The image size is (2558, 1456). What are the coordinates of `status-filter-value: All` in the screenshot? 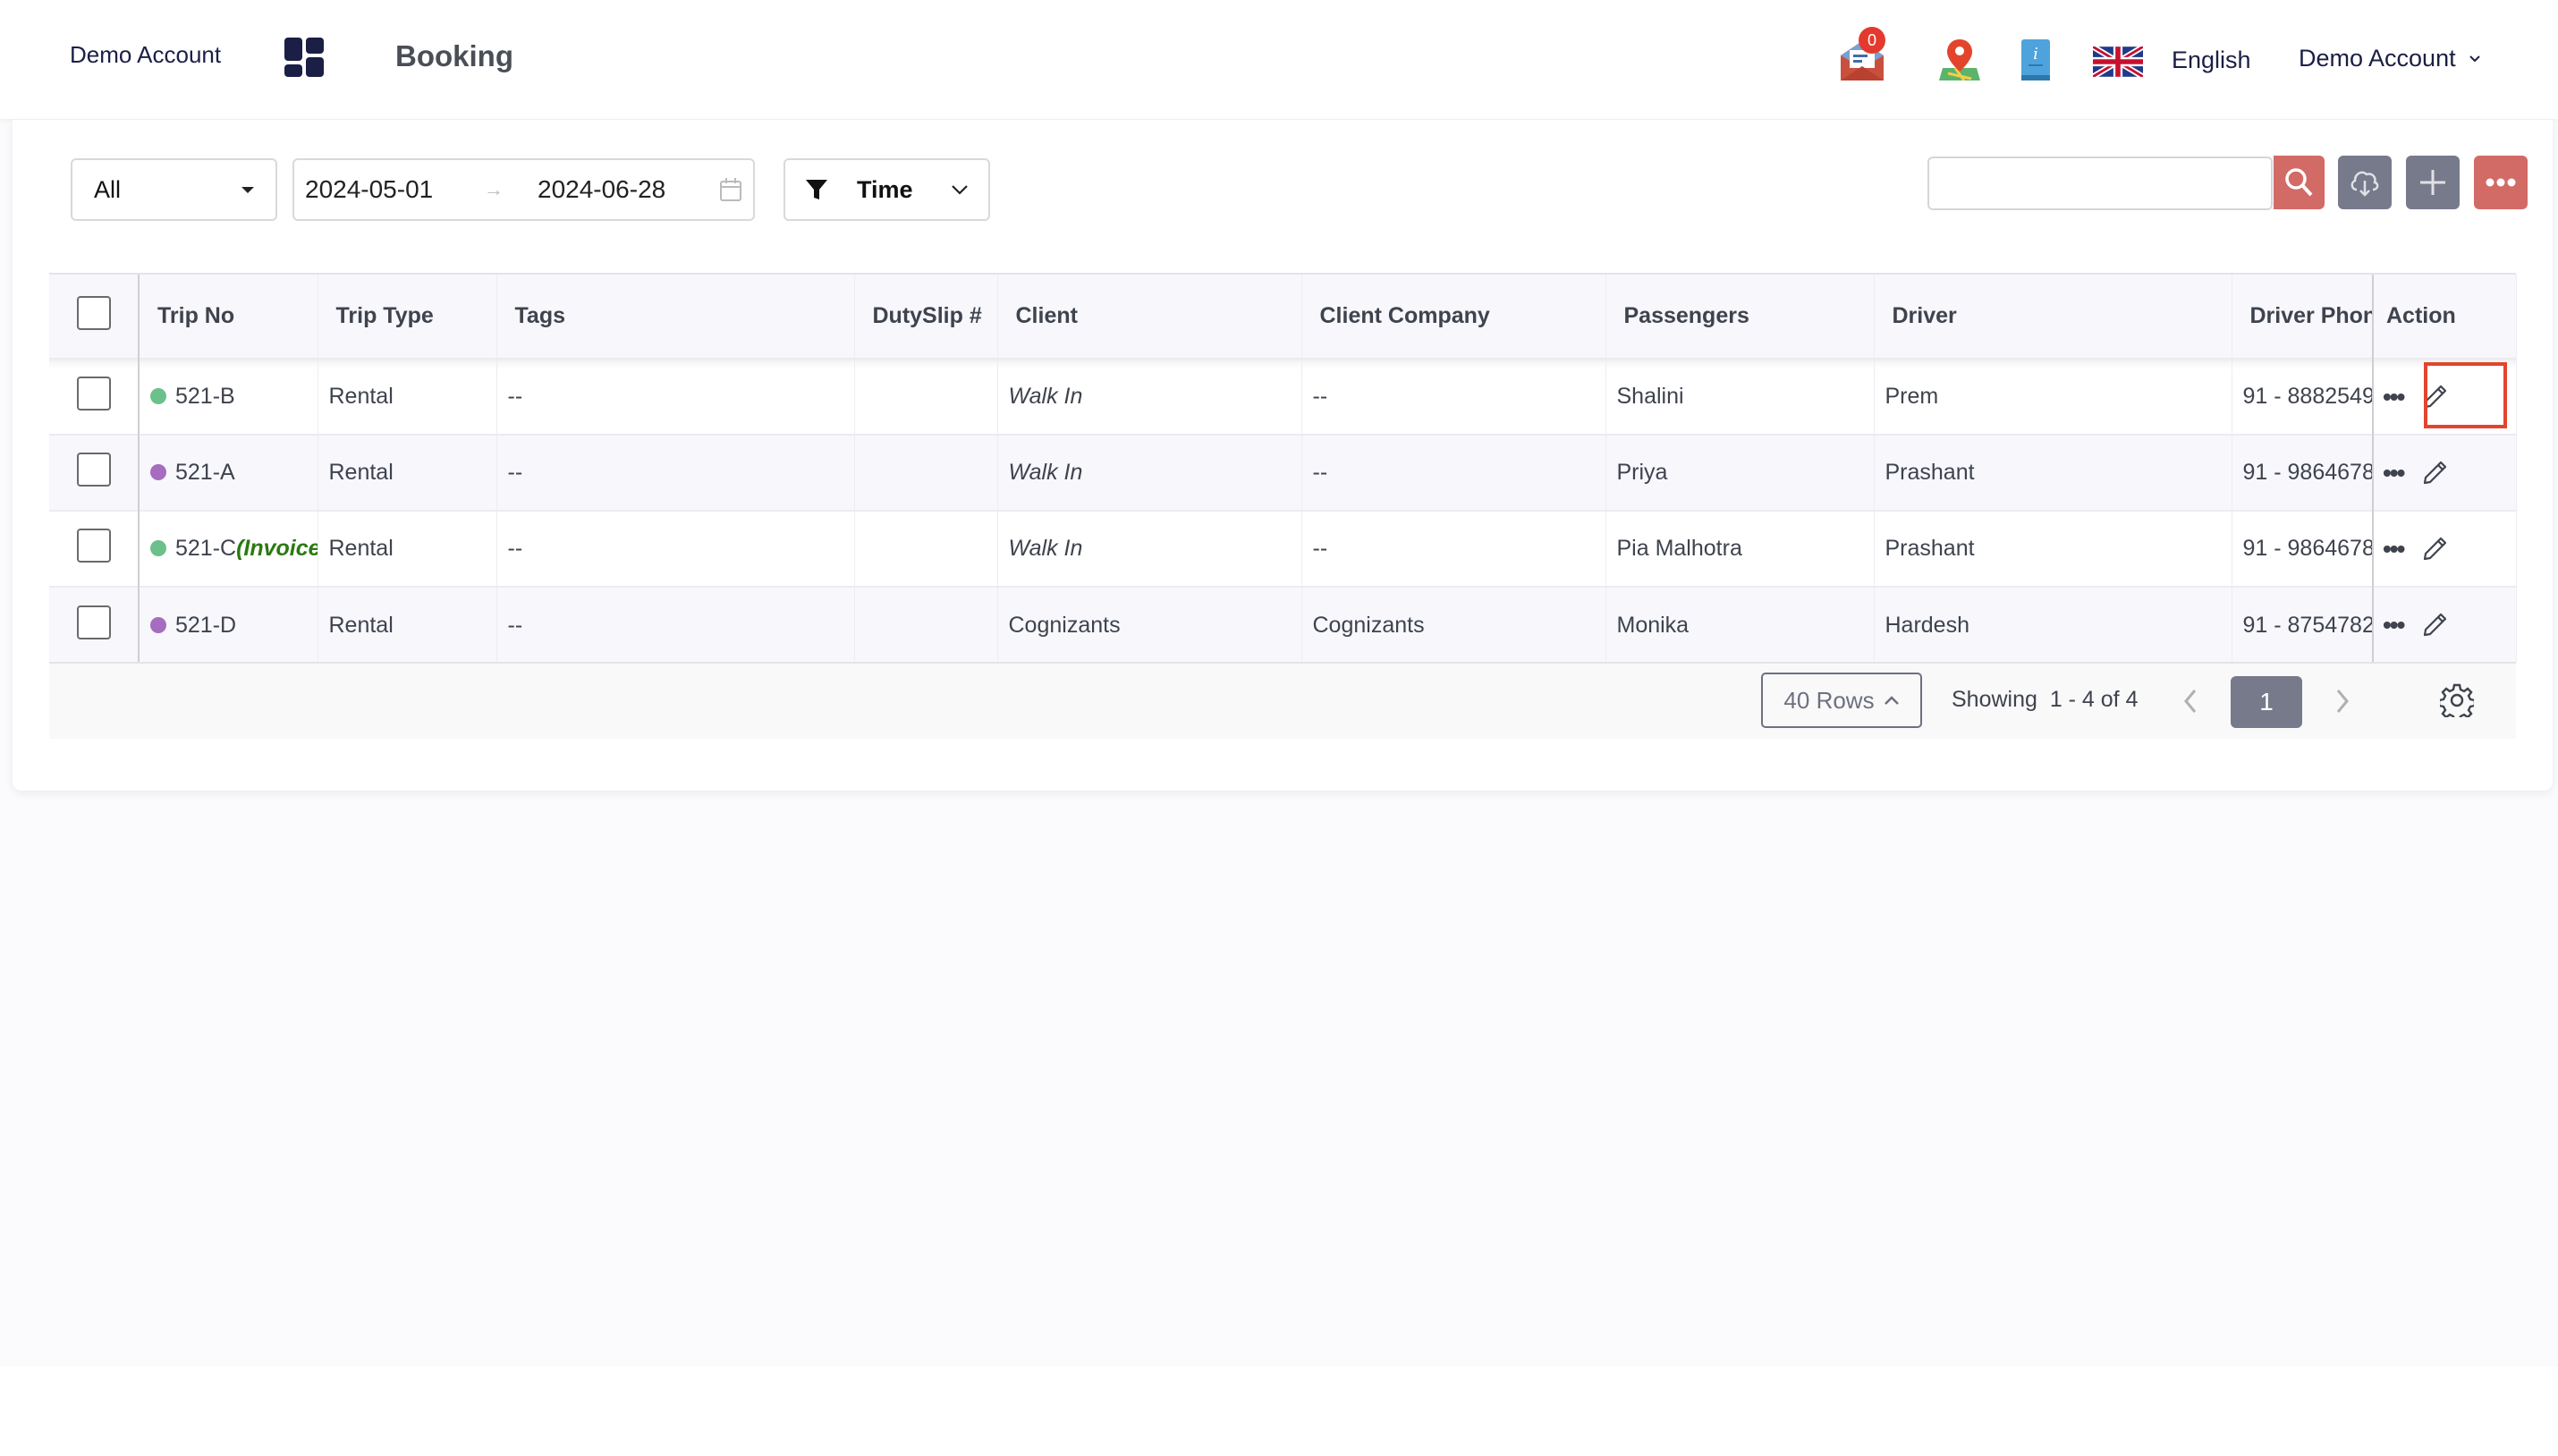 It's located at (108, 189).